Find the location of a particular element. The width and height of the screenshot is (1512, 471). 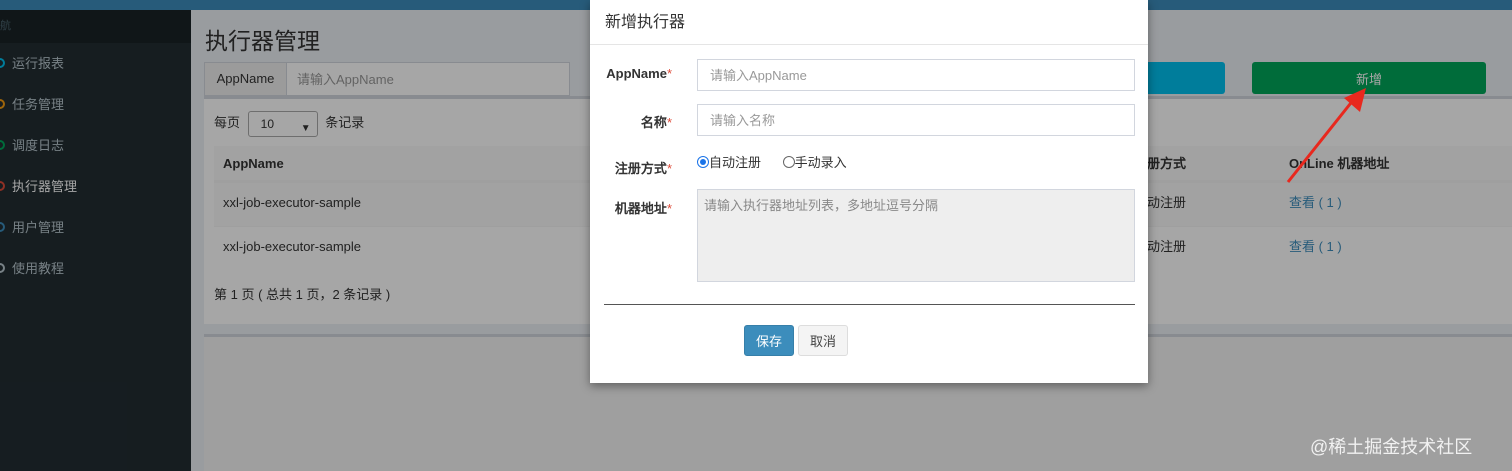

radio-manual-label: 手动录入 is located at coordinates (820, 162).